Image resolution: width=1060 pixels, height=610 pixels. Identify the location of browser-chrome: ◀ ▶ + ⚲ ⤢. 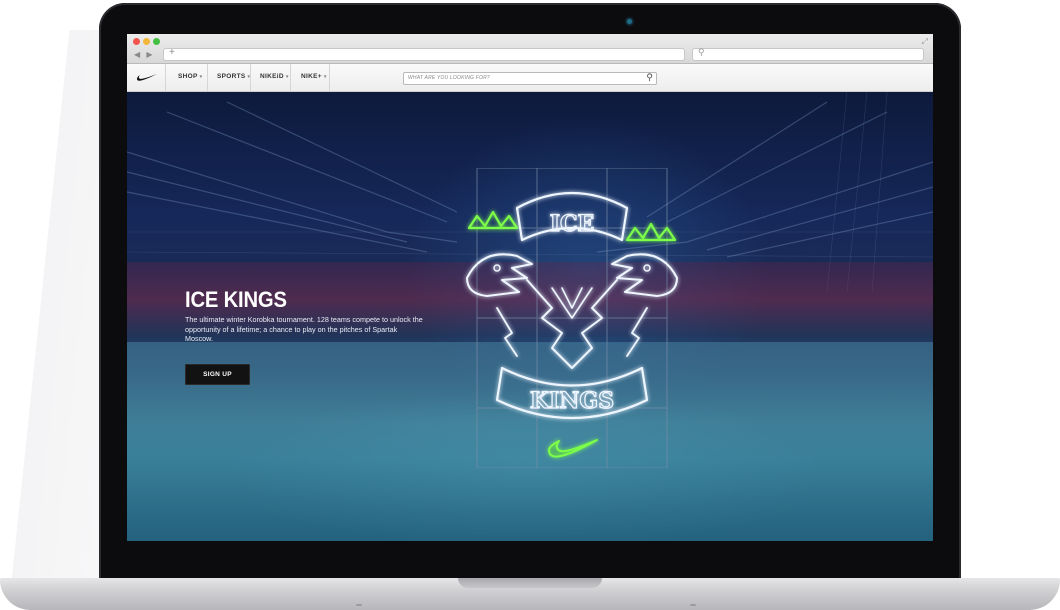
(530, 49).